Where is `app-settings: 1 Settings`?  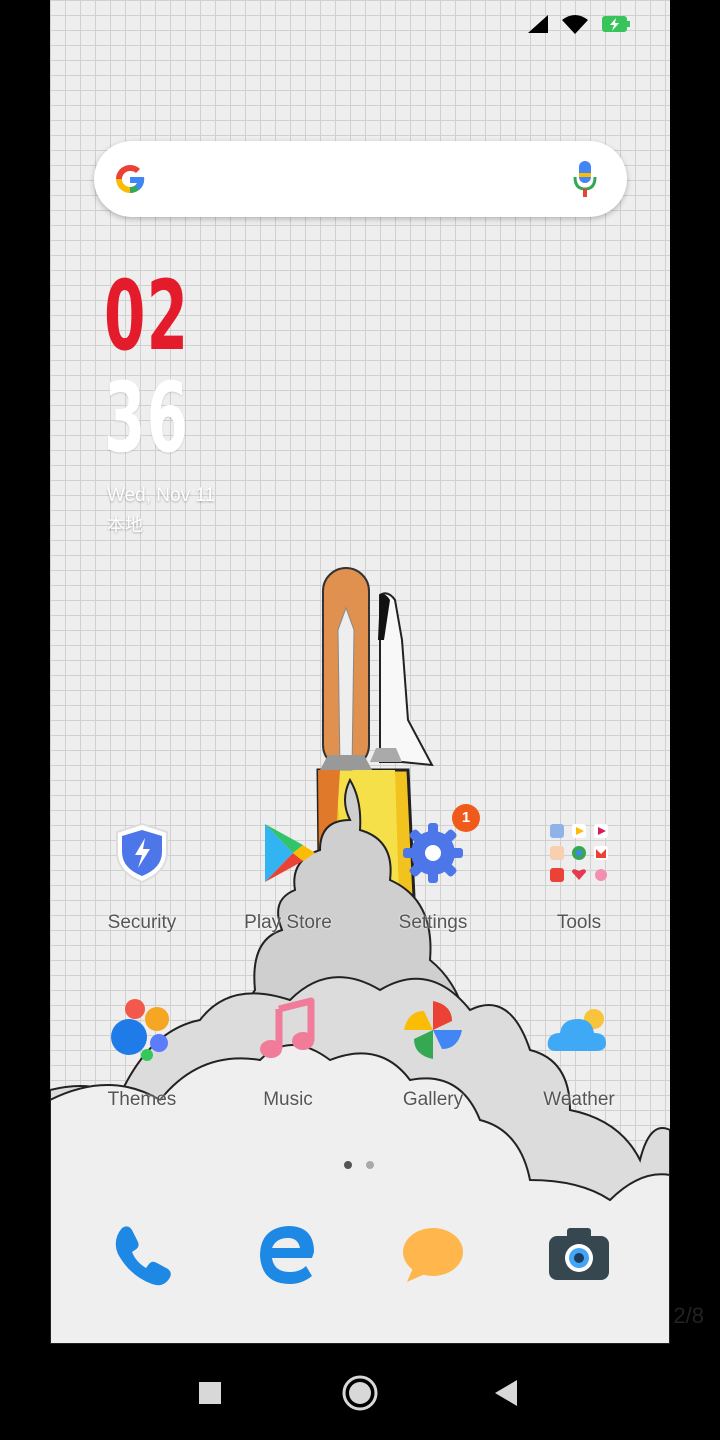
app-settings: 1 Settings is located at coordinates (433, 869).